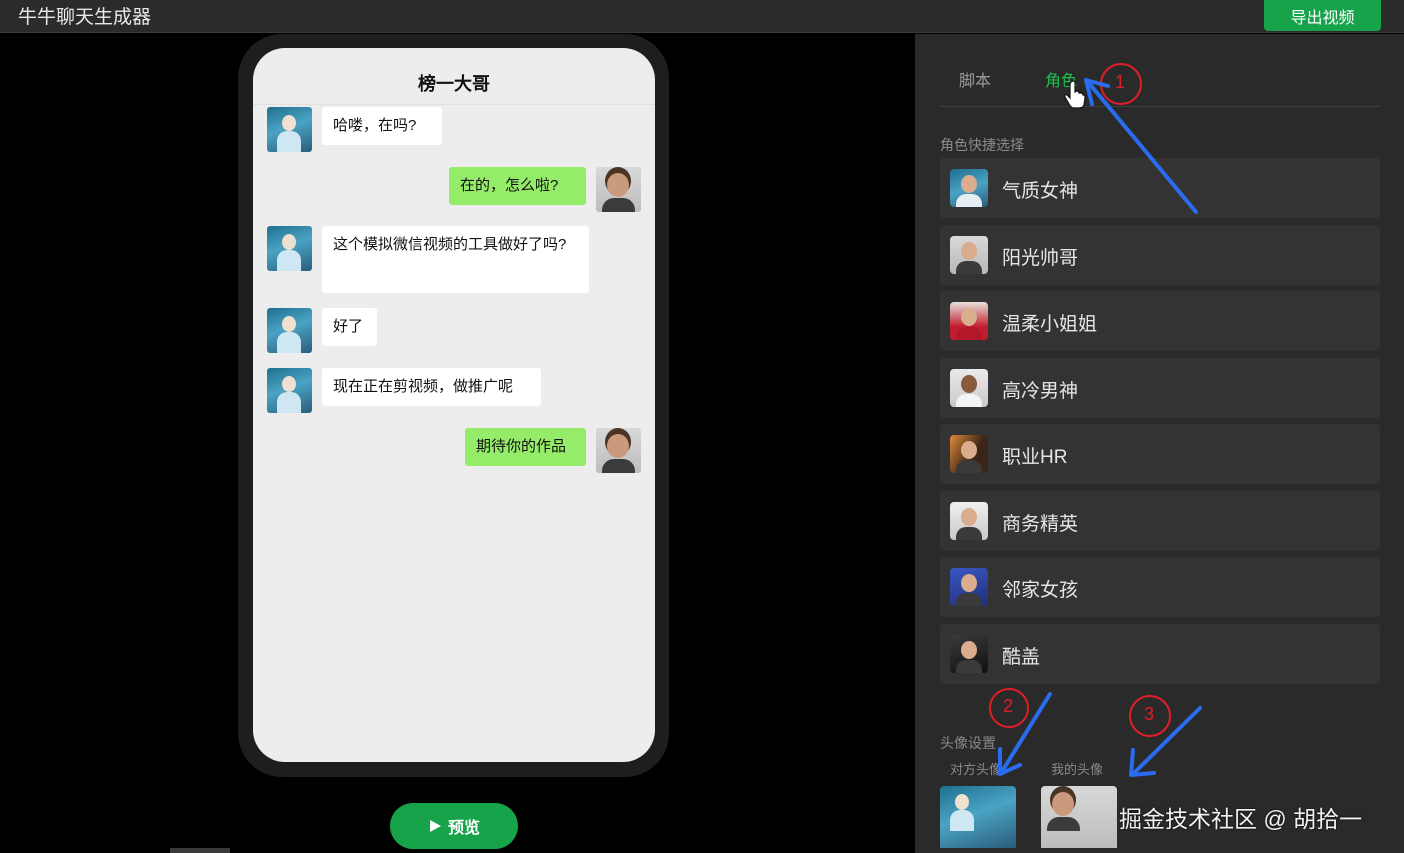  What do you see at coordinates (1040, 524) in the screenshot?
I see `role-label: 商务精英` at bounding box center [1040, 524].